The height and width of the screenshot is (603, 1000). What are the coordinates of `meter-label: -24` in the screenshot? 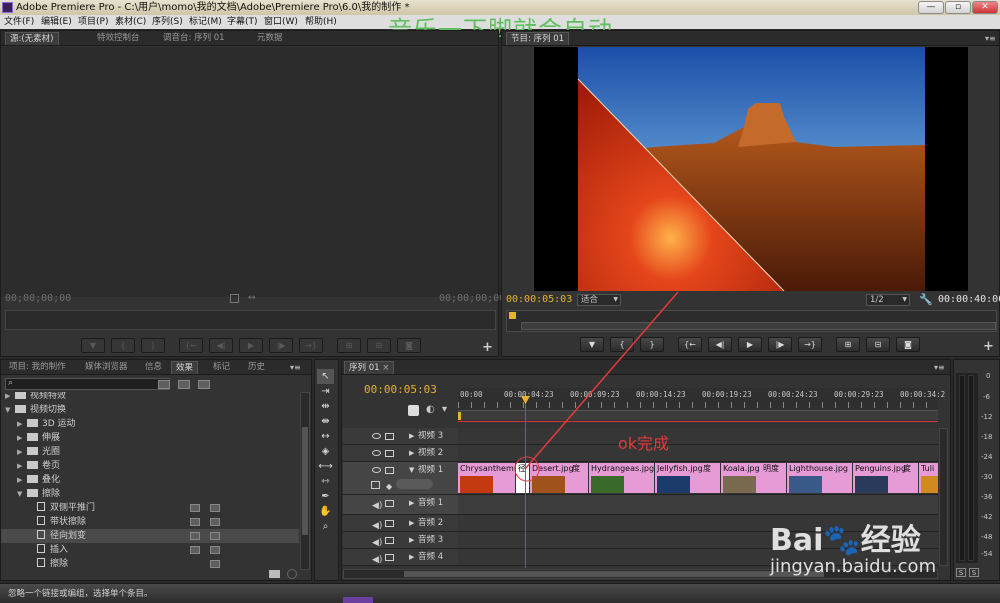 It's located at (987, 457).